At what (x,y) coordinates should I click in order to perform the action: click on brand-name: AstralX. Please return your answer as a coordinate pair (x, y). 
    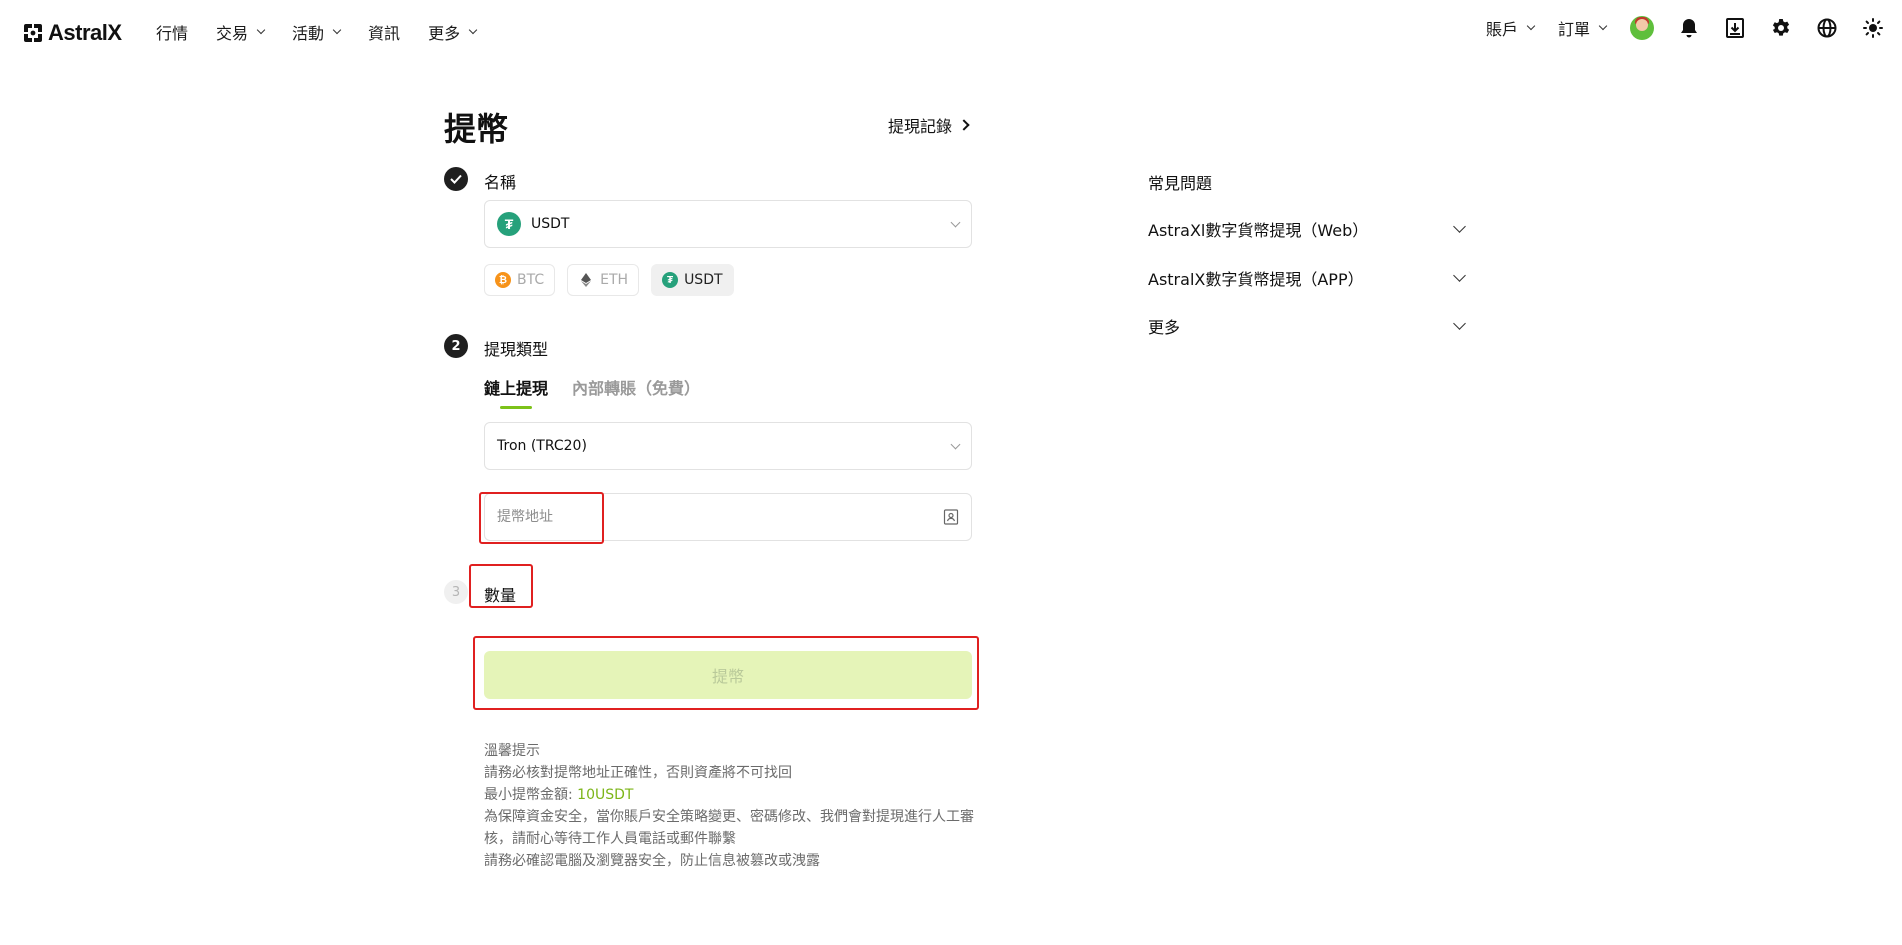
    Looking at the image, I should click on (85, 32).